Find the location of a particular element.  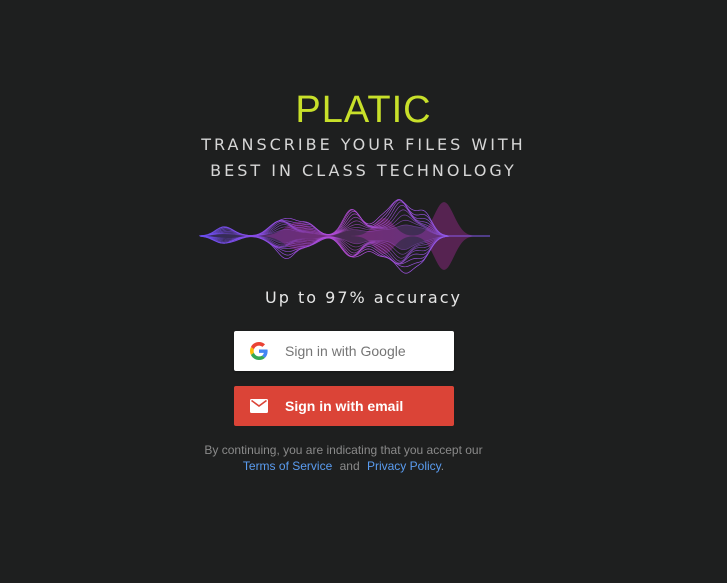

soundwave-graphic is located at coordinates (344, 236).